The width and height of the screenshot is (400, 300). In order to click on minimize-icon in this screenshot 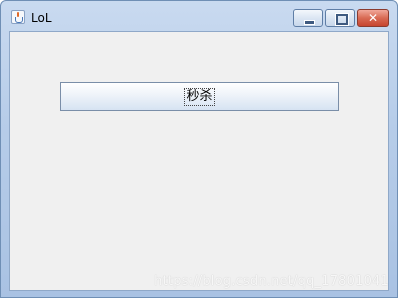, I will do `click(309, 22)`.